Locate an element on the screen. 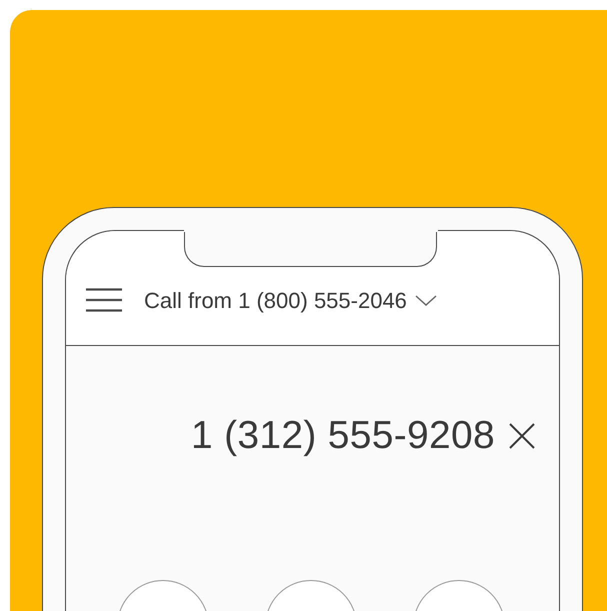 The height and width of the screenshot is (611, 607). dialed-number: 1 (312) 555-9208 is located at coordinates (342, 436).